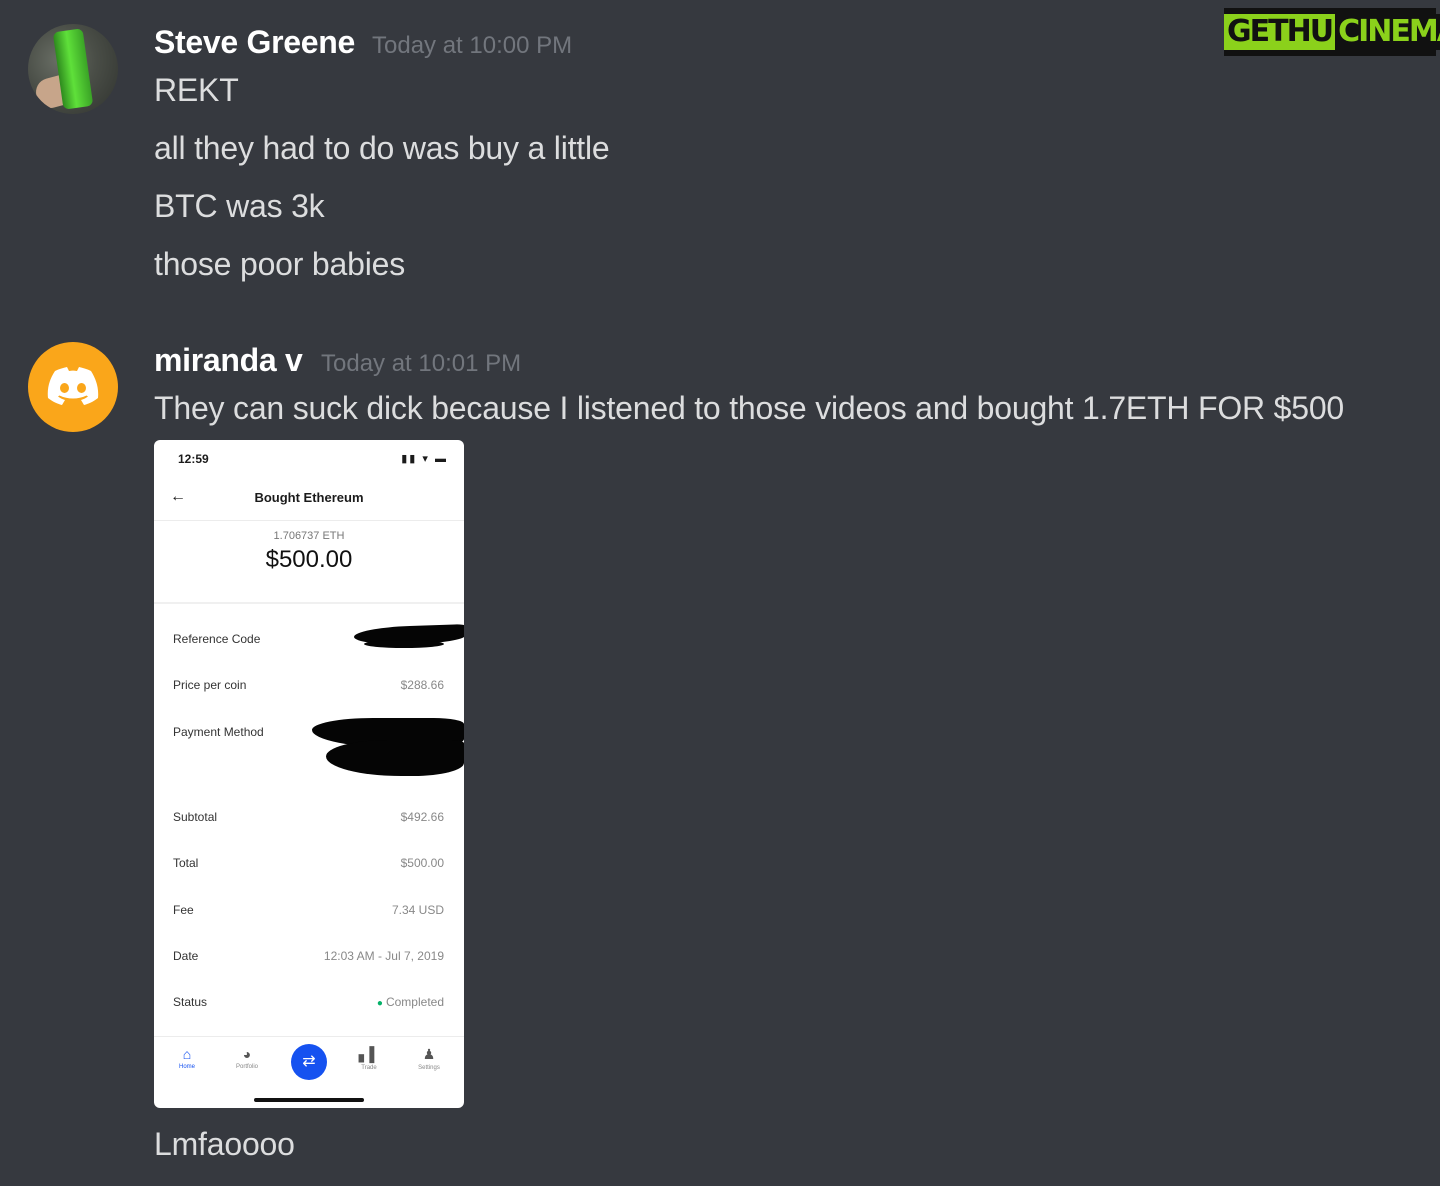 This screenshot has width=1440, height=1186. I want to click on row-label: Date, so click(186, 956).